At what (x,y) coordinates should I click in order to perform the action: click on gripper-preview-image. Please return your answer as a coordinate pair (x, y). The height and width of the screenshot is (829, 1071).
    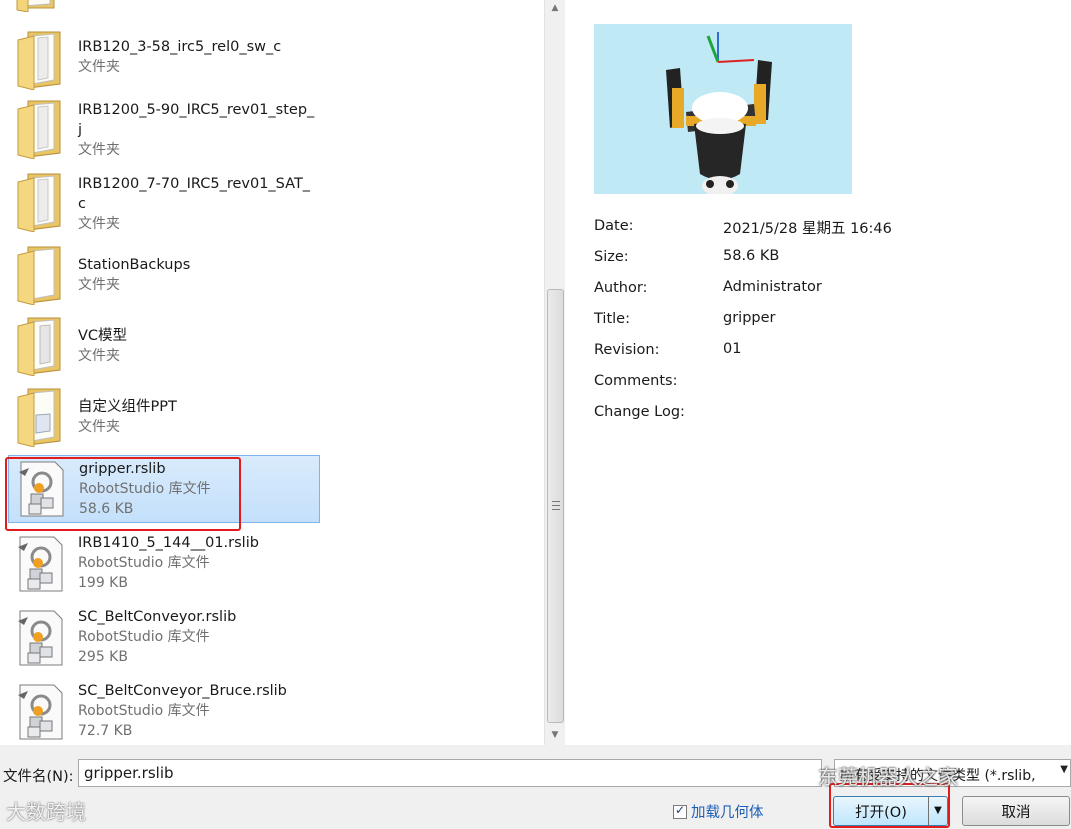
    Looking at the image, I should click on (723, 109).